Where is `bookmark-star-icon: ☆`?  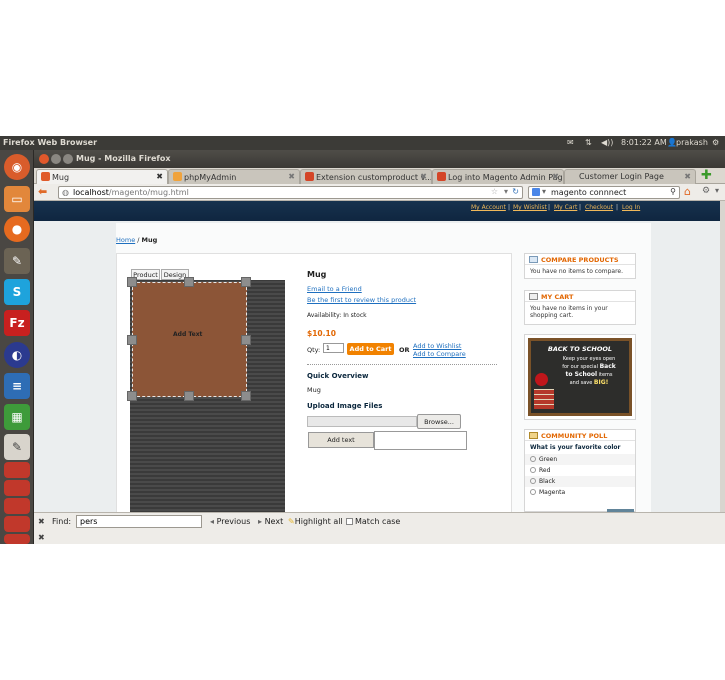 bookmark-star-icon: ☆ is located at coordinates (494, 191).